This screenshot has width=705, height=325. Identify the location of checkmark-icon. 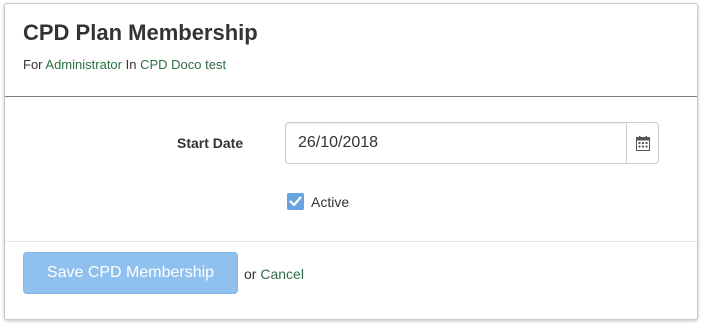
(295, 201).